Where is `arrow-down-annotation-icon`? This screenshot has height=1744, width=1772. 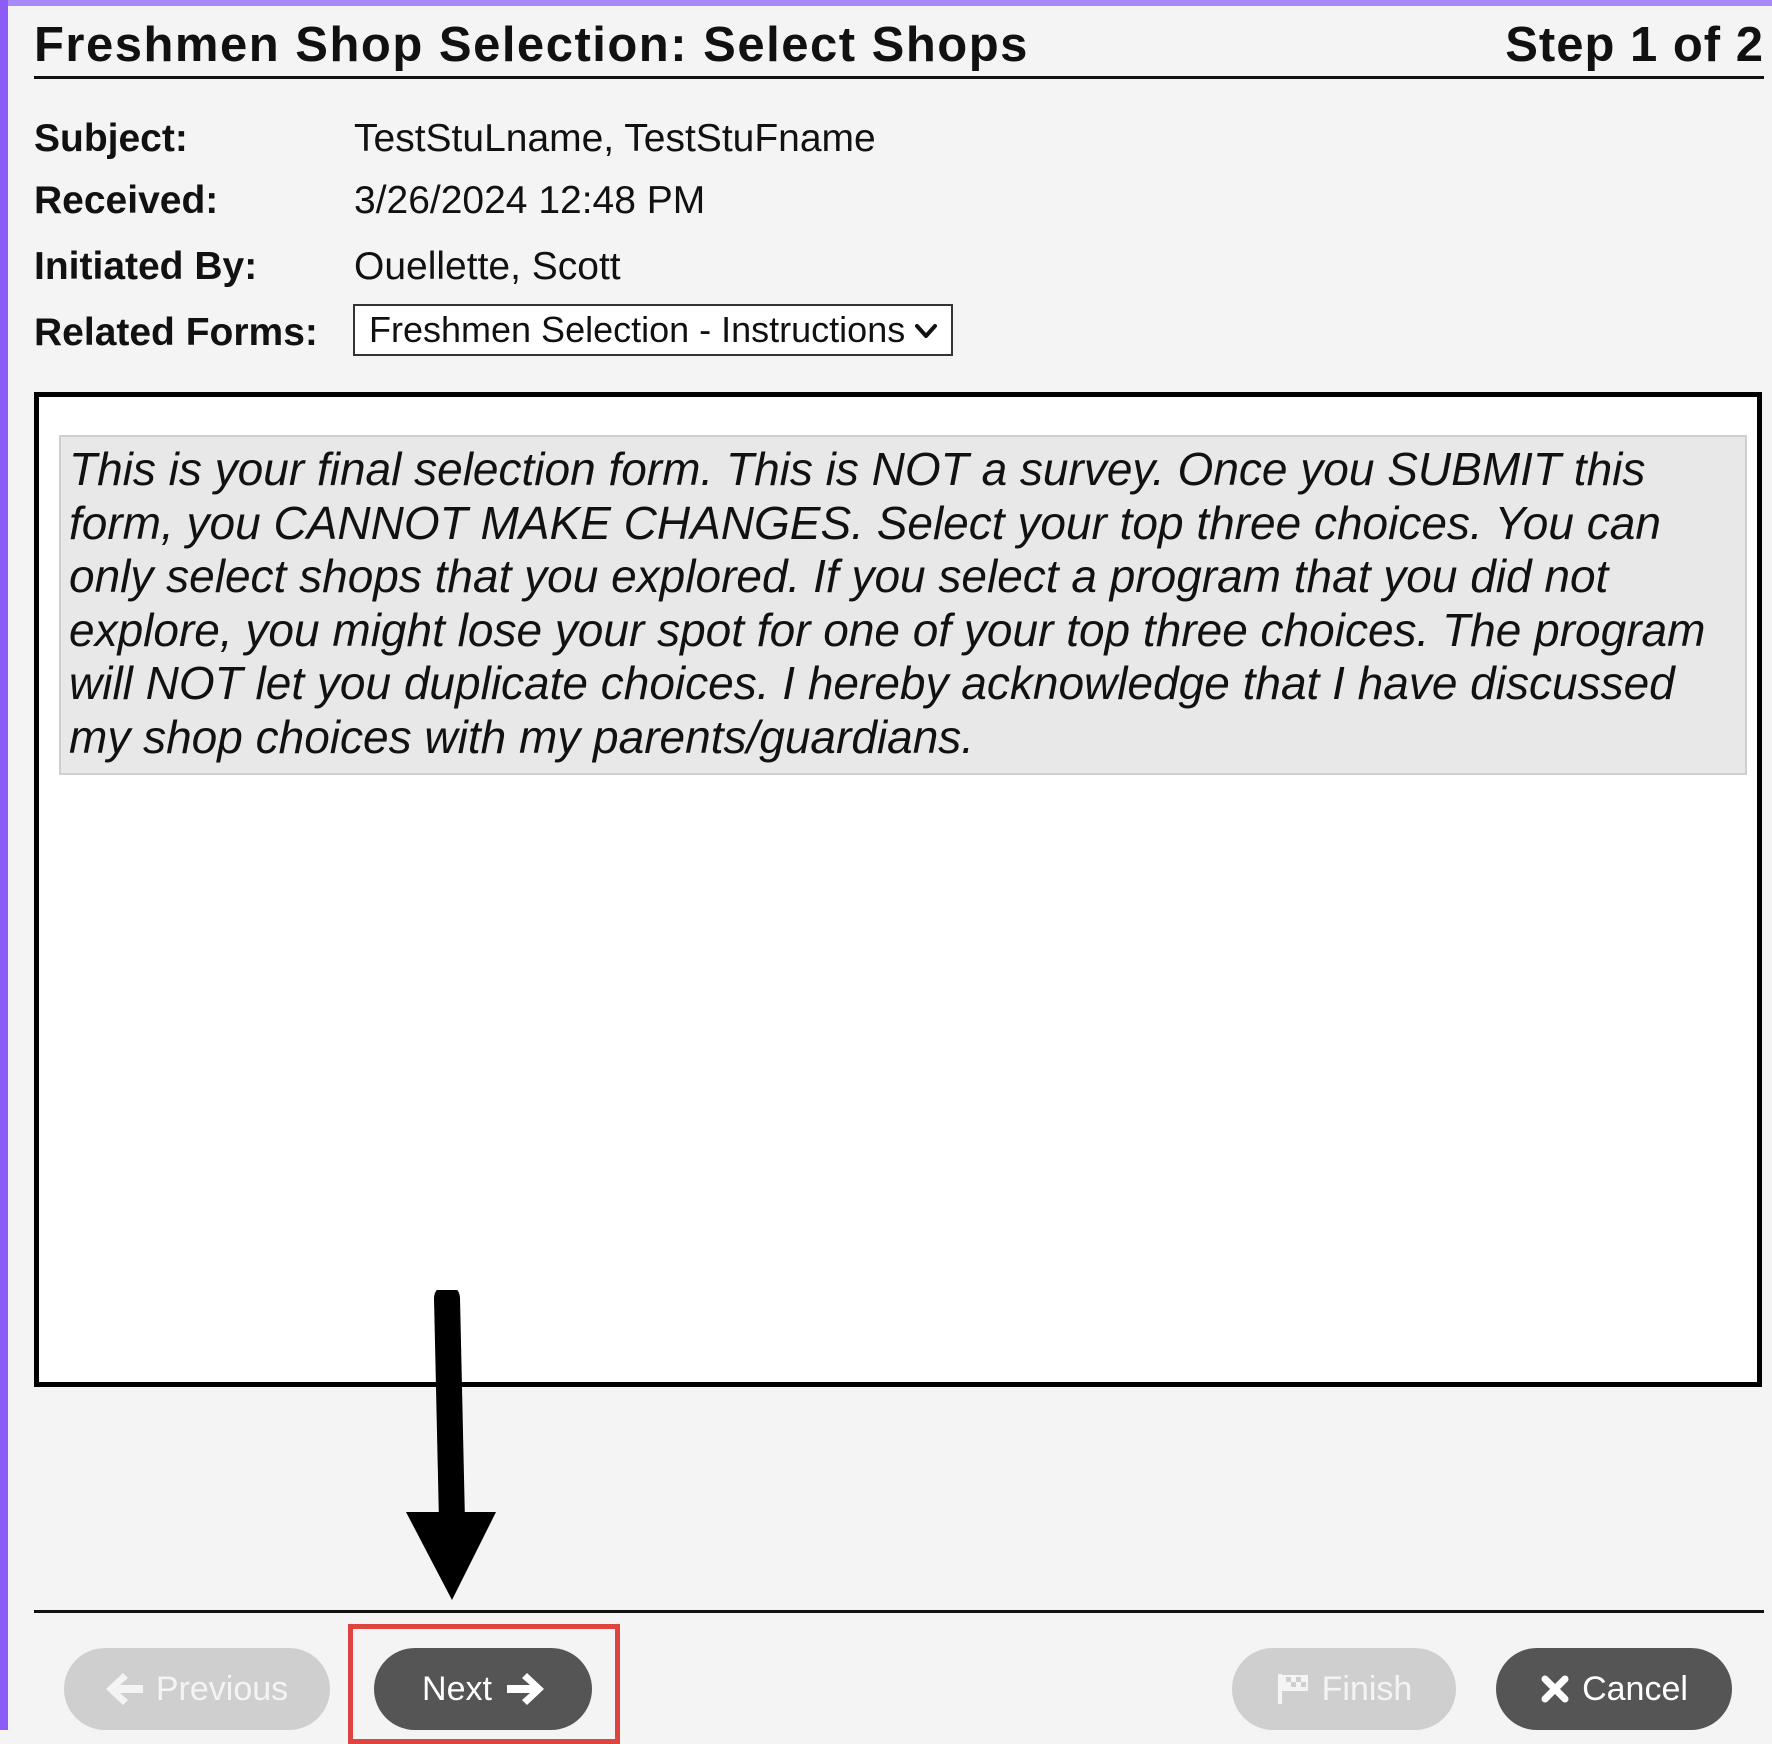 arrow-down-annotation-icon is located at coordinates (451, 1445).